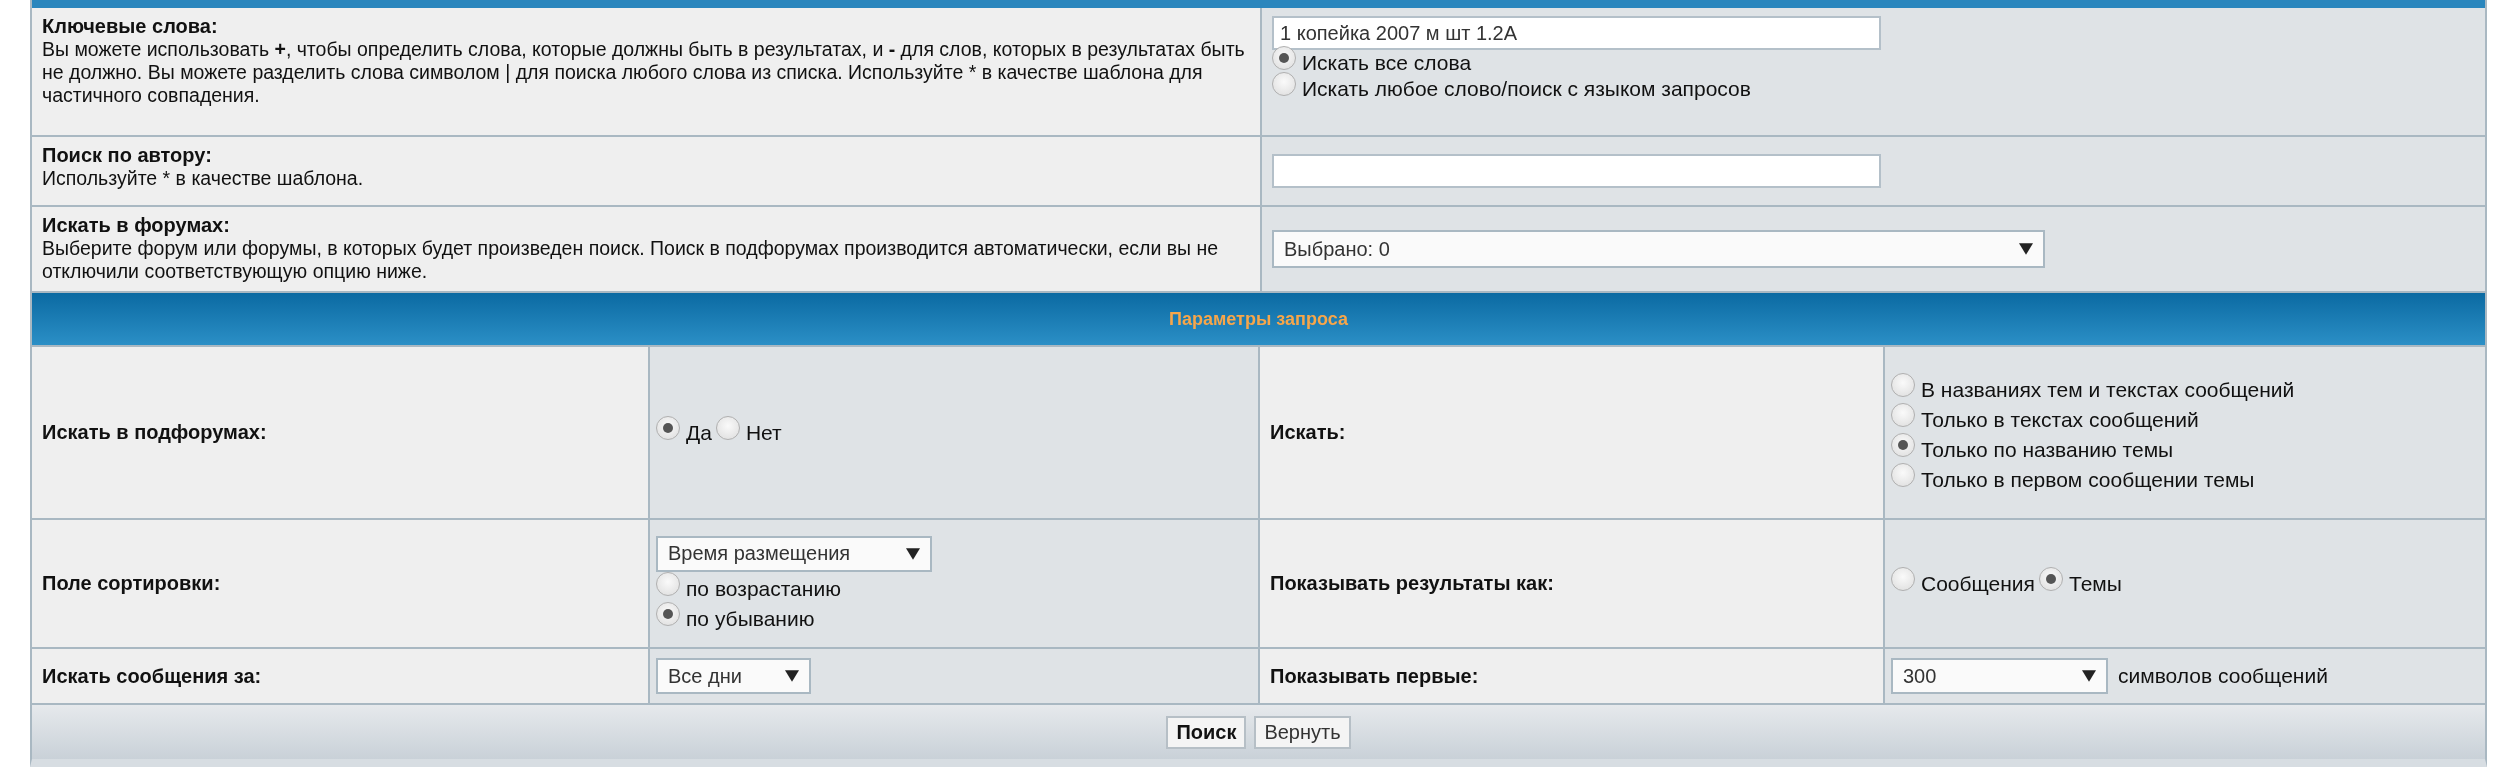 Image resolution: width=2495 pixels, height=769 pixels. Describe the element at coordinates (136, 225) in the screenshot. I see `field-label: Искать в форумах:` at that location.